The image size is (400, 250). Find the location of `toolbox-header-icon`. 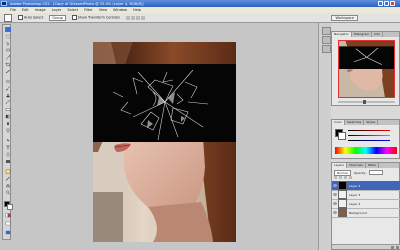

toolbox-header-icon is located at coordinates (7, 29).